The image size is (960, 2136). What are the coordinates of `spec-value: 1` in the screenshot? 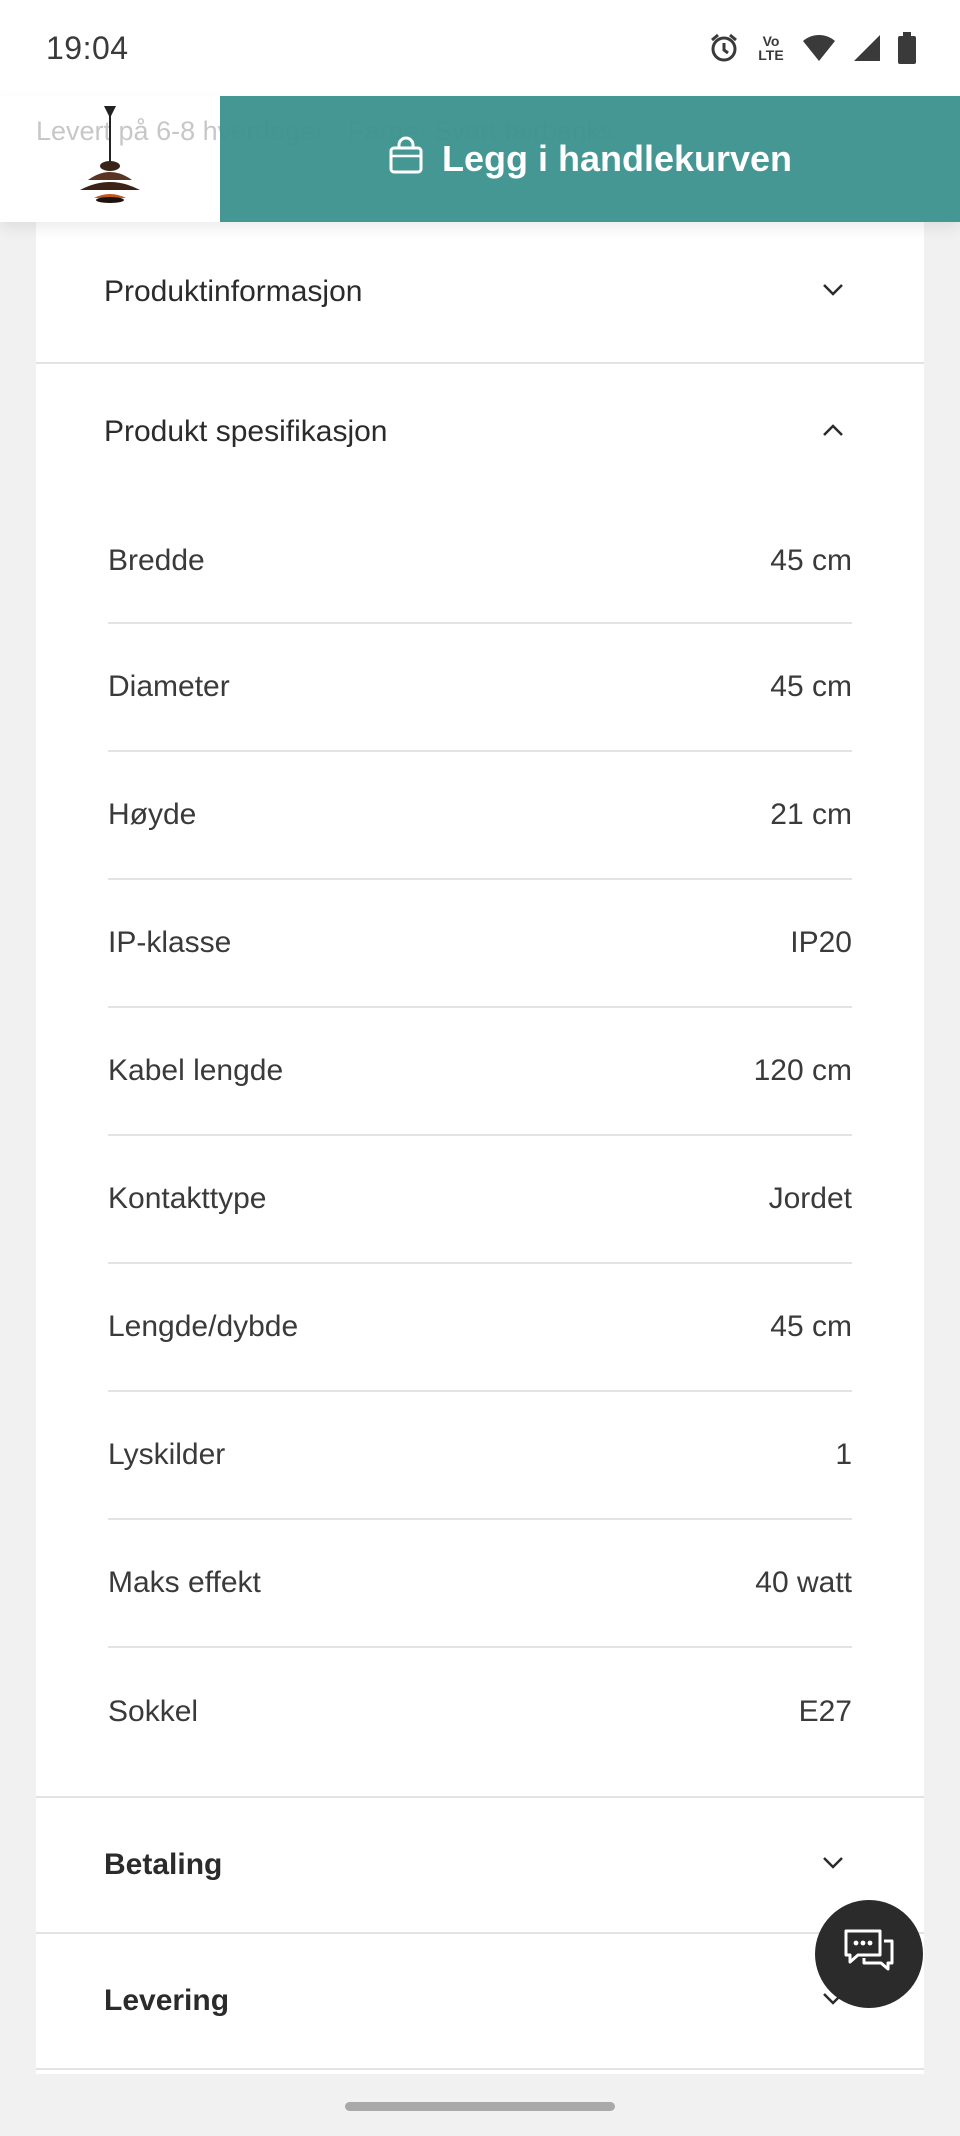 It's located at (843, 1454).